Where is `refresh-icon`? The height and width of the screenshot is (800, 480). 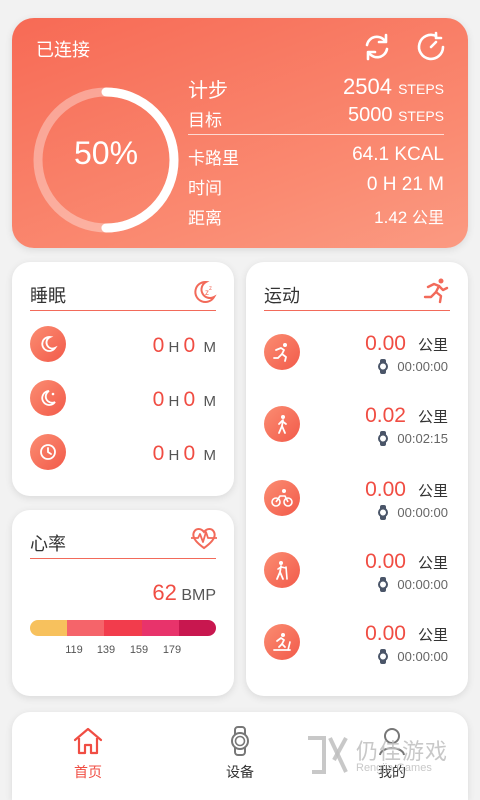 refresh-icon is located at coordinates (431, 47).